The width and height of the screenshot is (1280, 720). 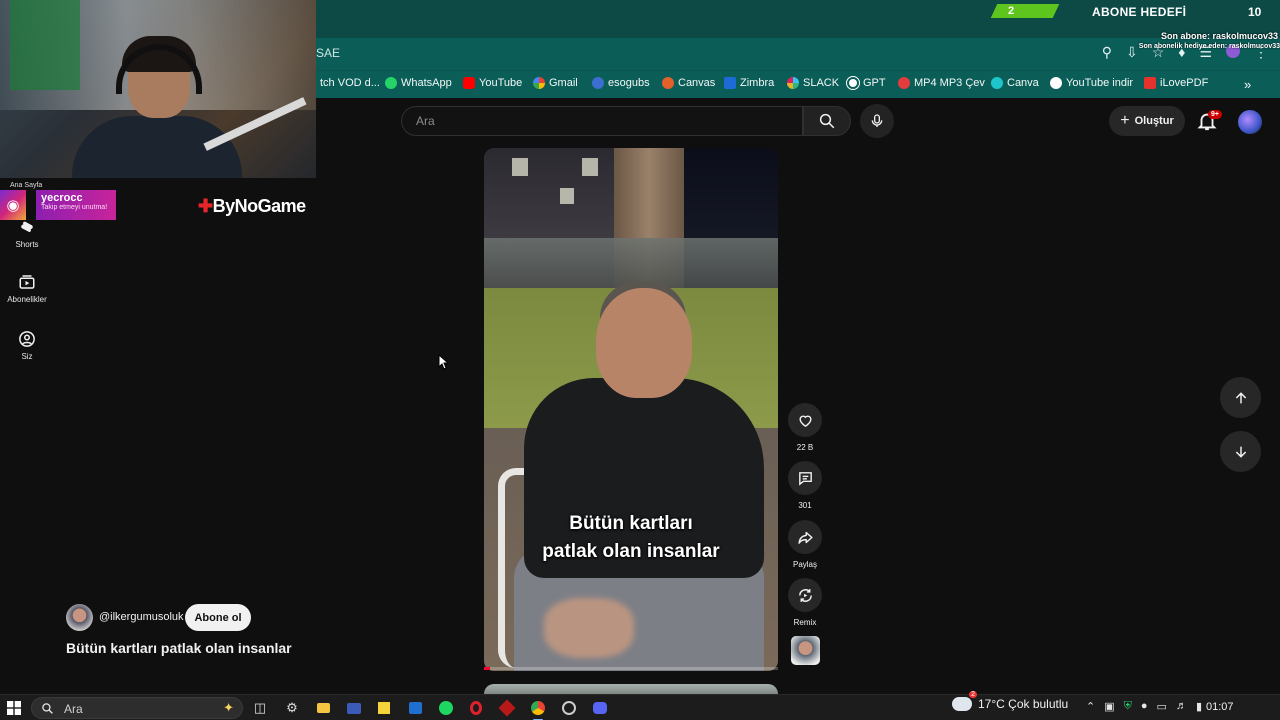 What do you see at coordinates (1010, 701) in the screenshot?
I see `weather-widget: 2 17°C Çok bulutlu` at bounding box center [1010, 701].